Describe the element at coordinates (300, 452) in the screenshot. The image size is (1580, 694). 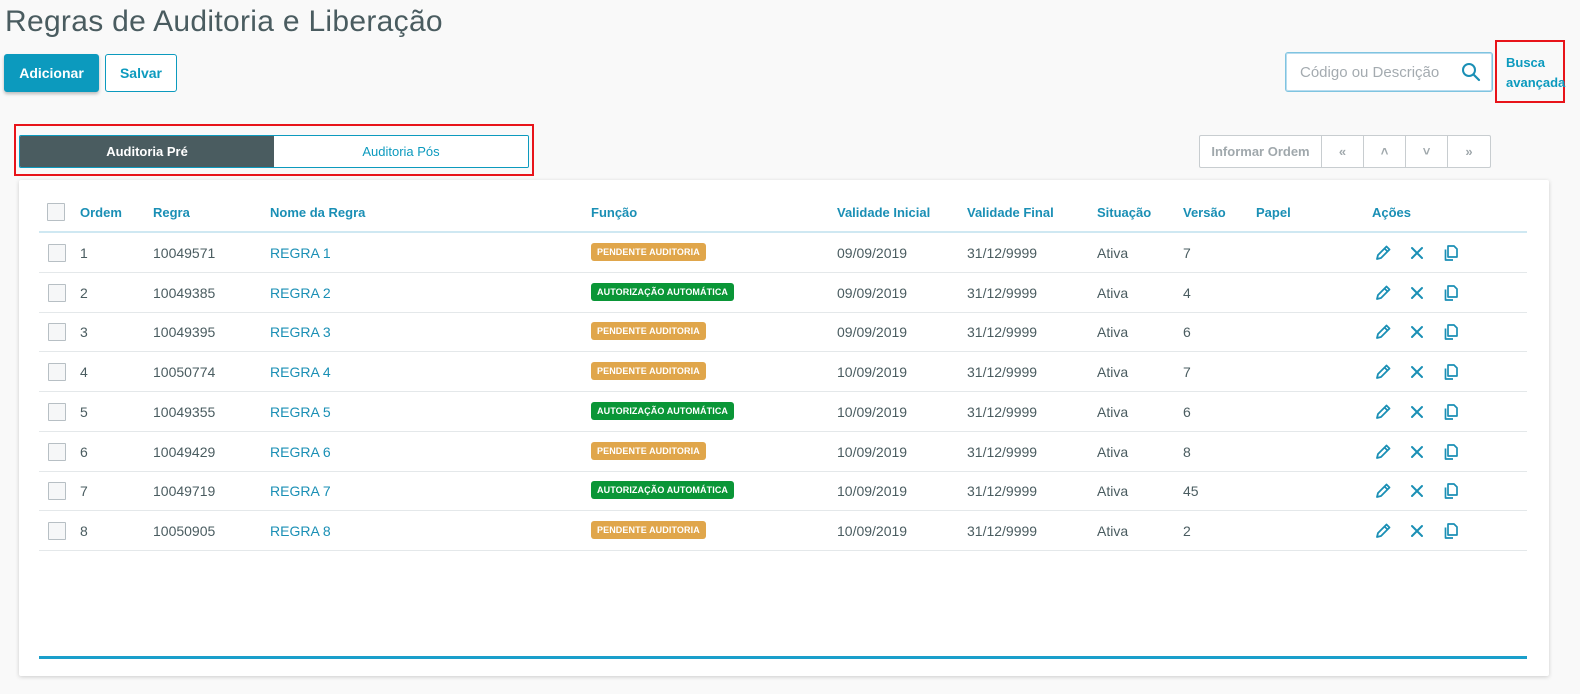
I see `cell-nome-link: REGRA 6` at that location.